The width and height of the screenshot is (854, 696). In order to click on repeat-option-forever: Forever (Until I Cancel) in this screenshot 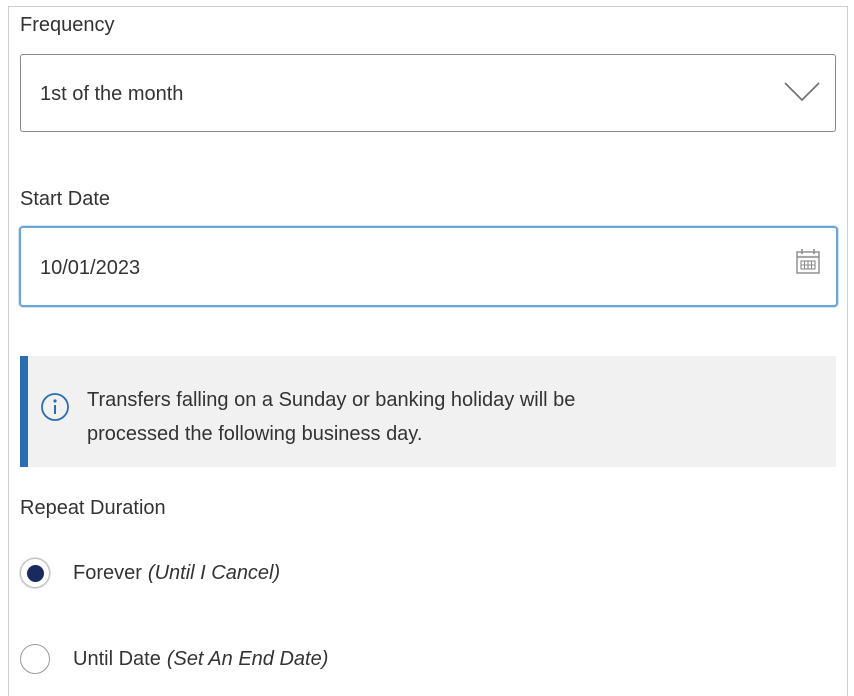, I will do `click(150, 573)`.